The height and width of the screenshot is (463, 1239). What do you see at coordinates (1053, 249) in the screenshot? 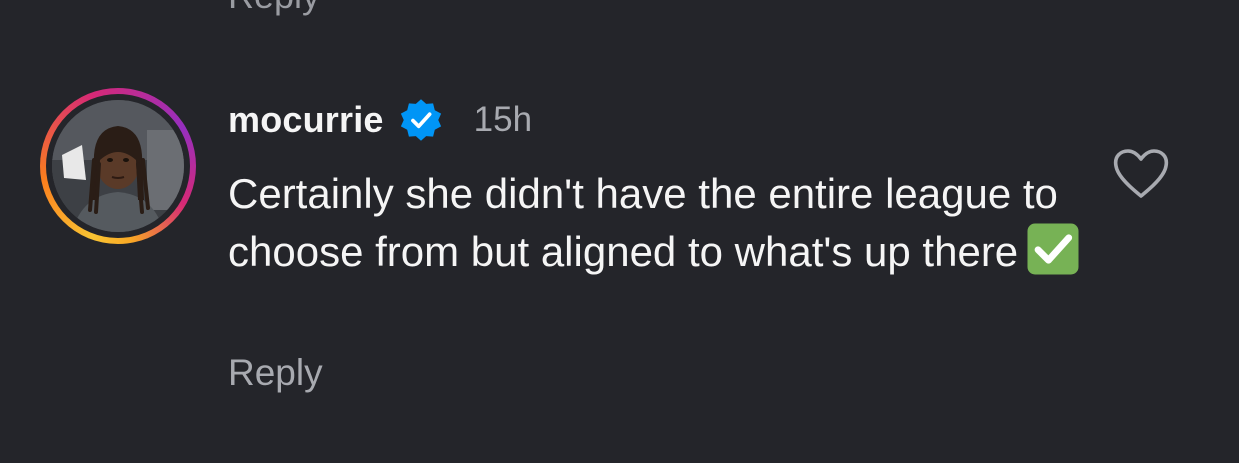
I see `check-mark-button-emoji` at bounding box center [1053, 249].